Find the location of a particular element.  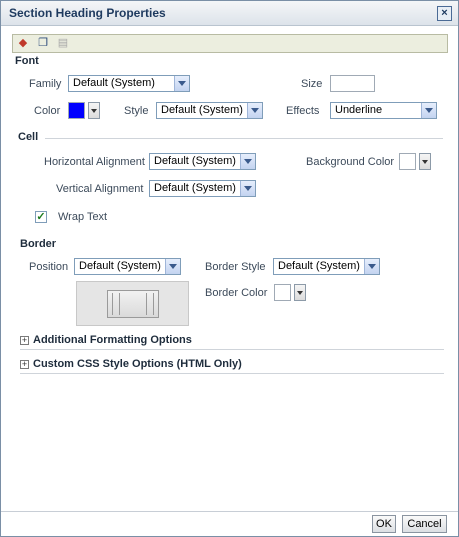

ok-button: OK is located at coordinates (384, 524).